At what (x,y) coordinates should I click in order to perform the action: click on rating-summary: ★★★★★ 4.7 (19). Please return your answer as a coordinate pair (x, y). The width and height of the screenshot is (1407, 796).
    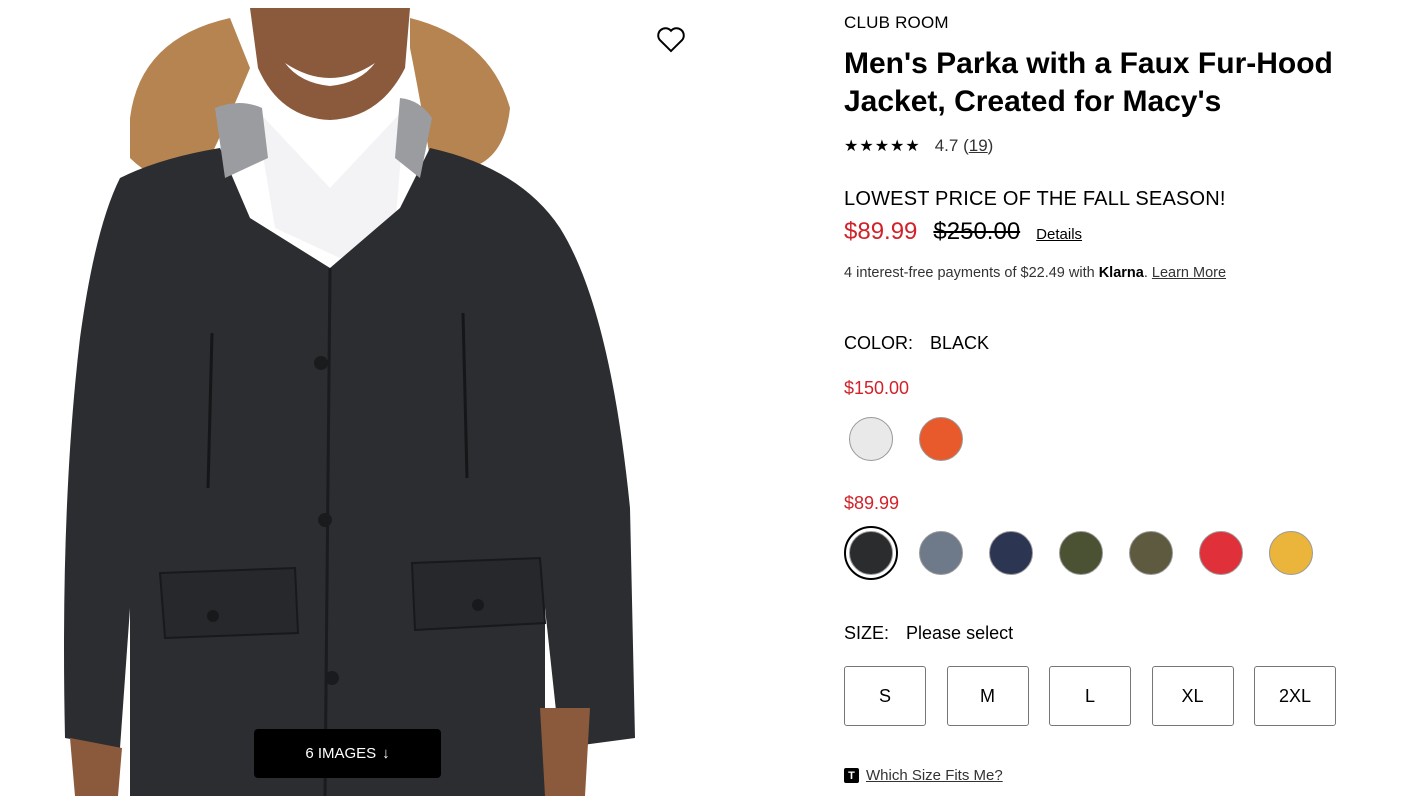
    Looking at the image, I should click on (918, 146).